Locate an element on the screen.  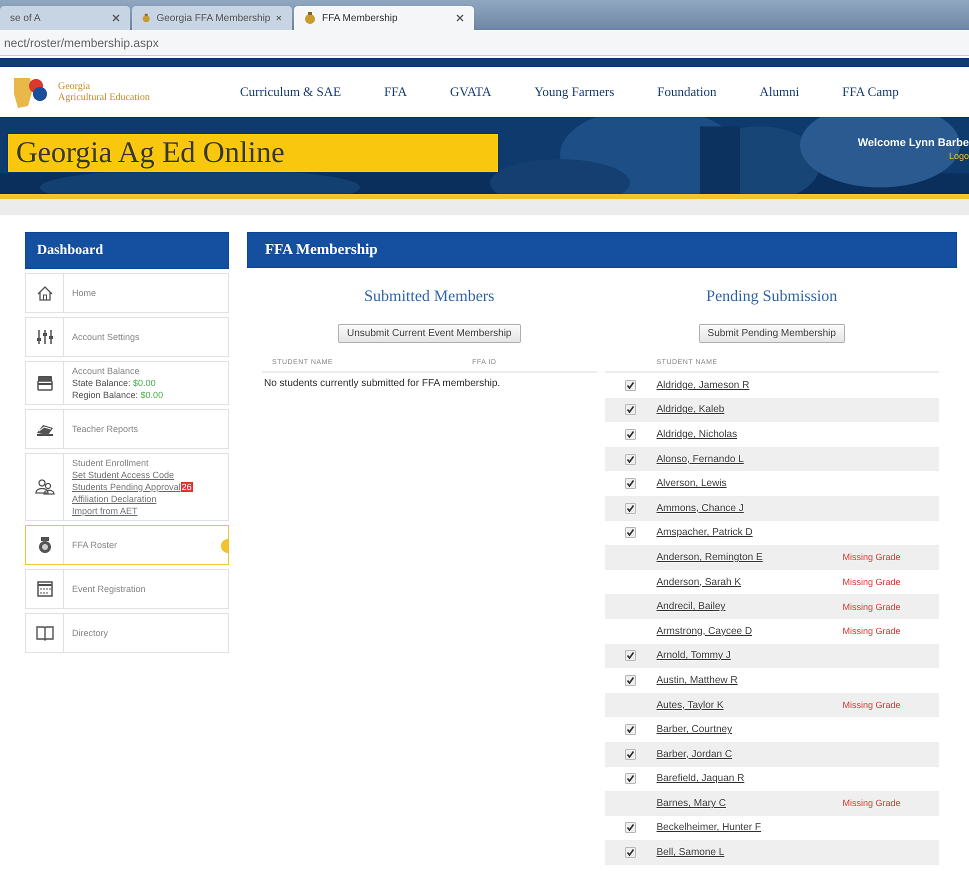
sidebar-label: Student Enrollment is located at coordinates (111, 463).